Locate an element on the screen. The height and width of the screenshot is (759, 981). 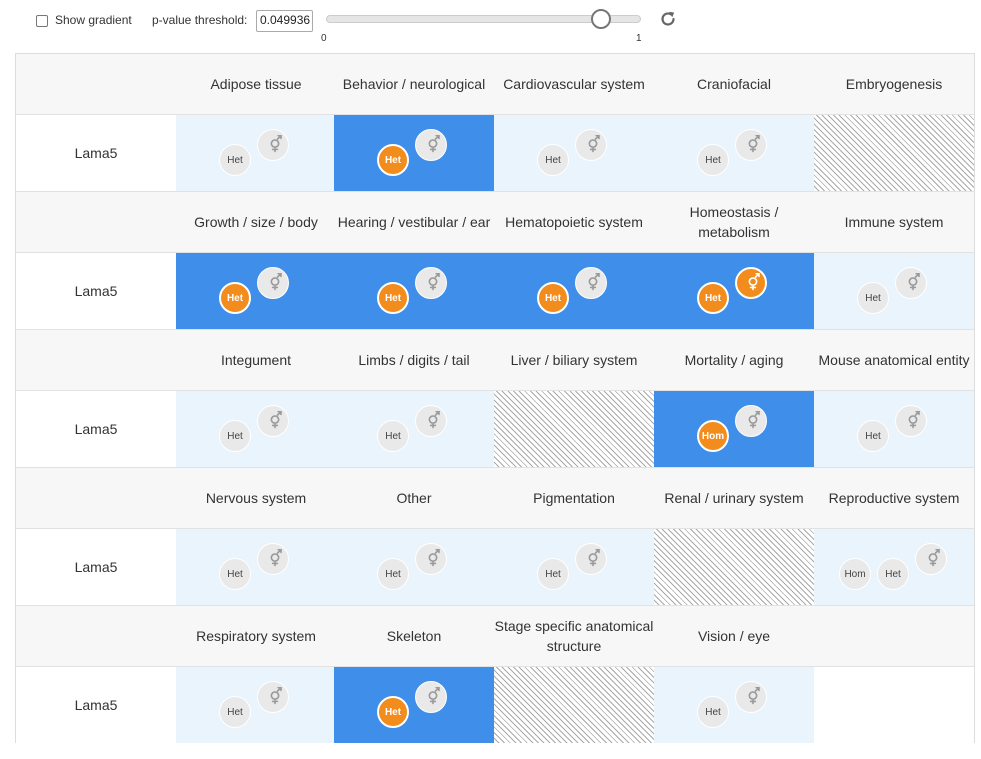
gene-row: Lama5 Het Het Het Het is located at coordinates (495, 153).